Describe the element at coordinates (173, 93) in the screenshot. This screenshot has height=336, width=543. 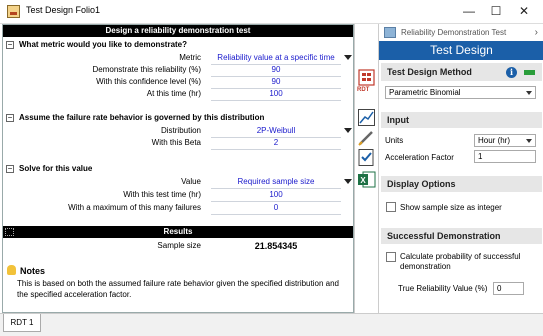
I see `time-label: At this time (hr)` at that location.